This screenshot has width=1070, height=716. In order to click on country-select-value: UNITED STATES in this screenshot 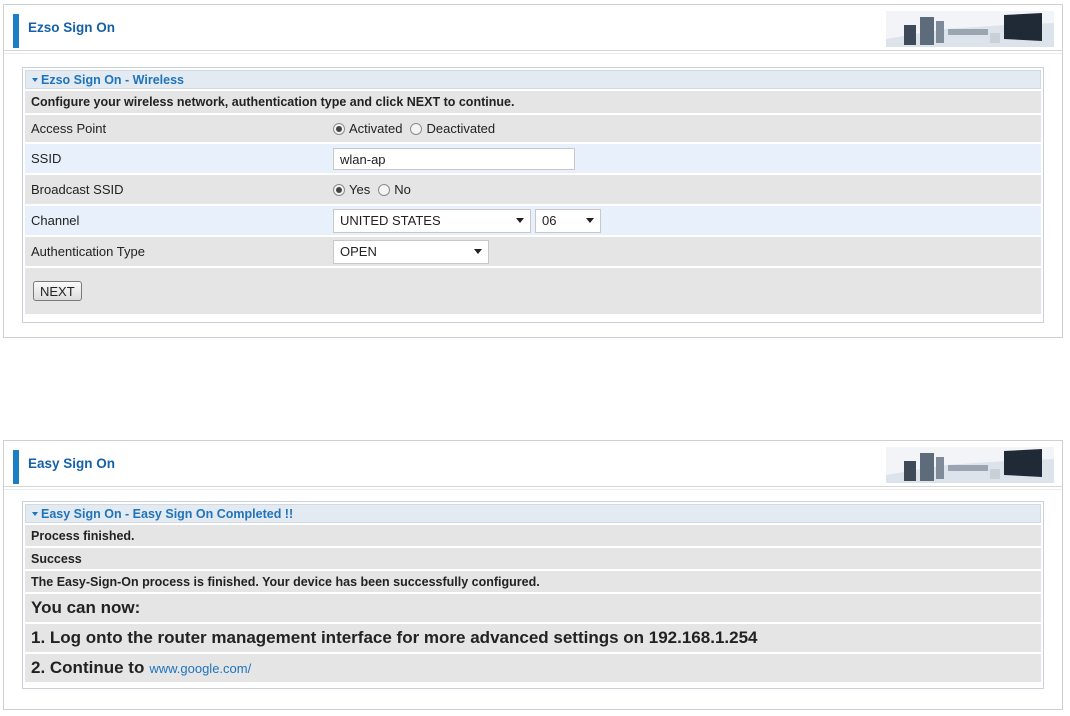, I will do `click(390, 220)`.